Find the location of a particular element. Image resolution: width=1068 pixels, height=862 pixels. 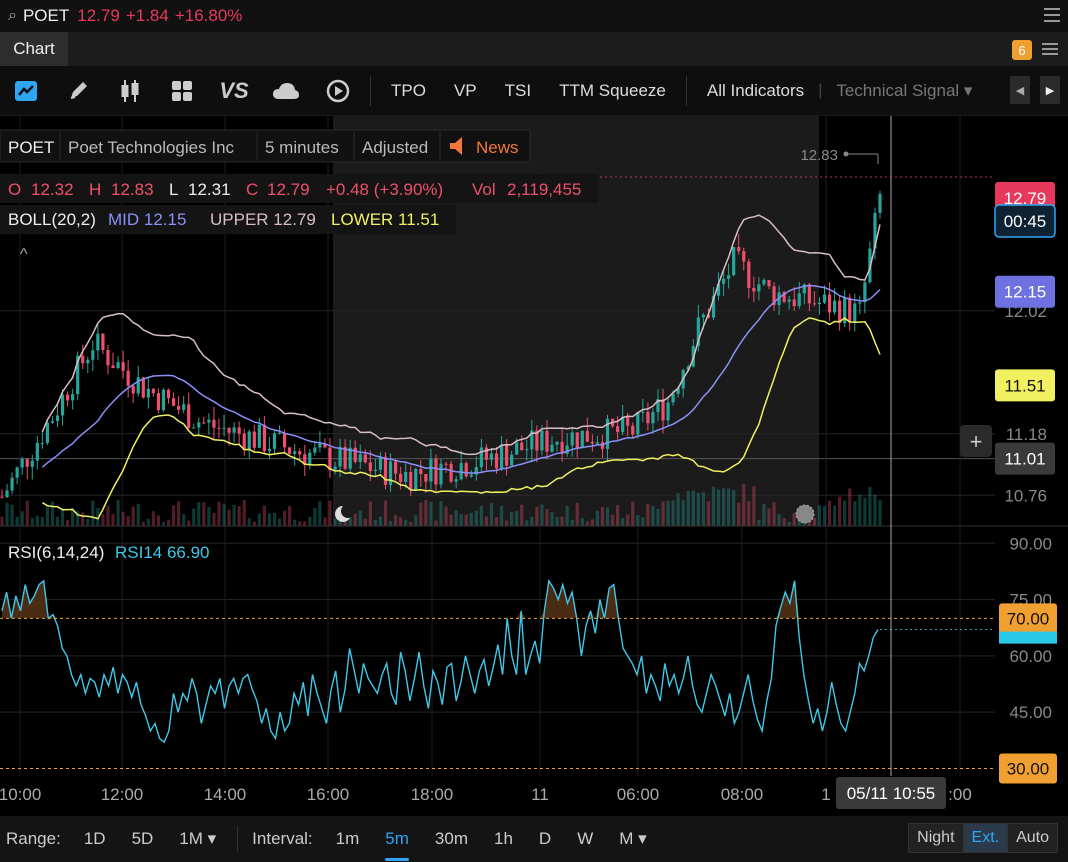

legend-adjusted: Adjusted is located at coordinates (395, 147).